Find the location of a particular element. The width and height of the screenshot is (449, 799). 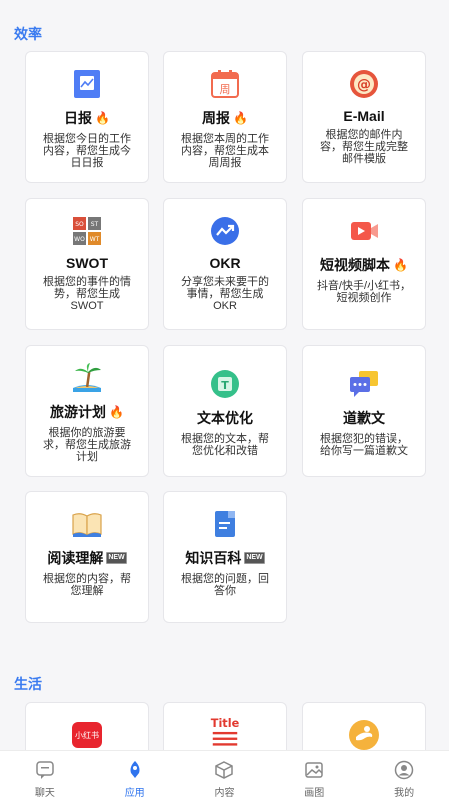

card-weekly-report: 周 周报 🔥 根据您本周的工作内容，帮您生成本周周报 is located at coordinates (225, 117).